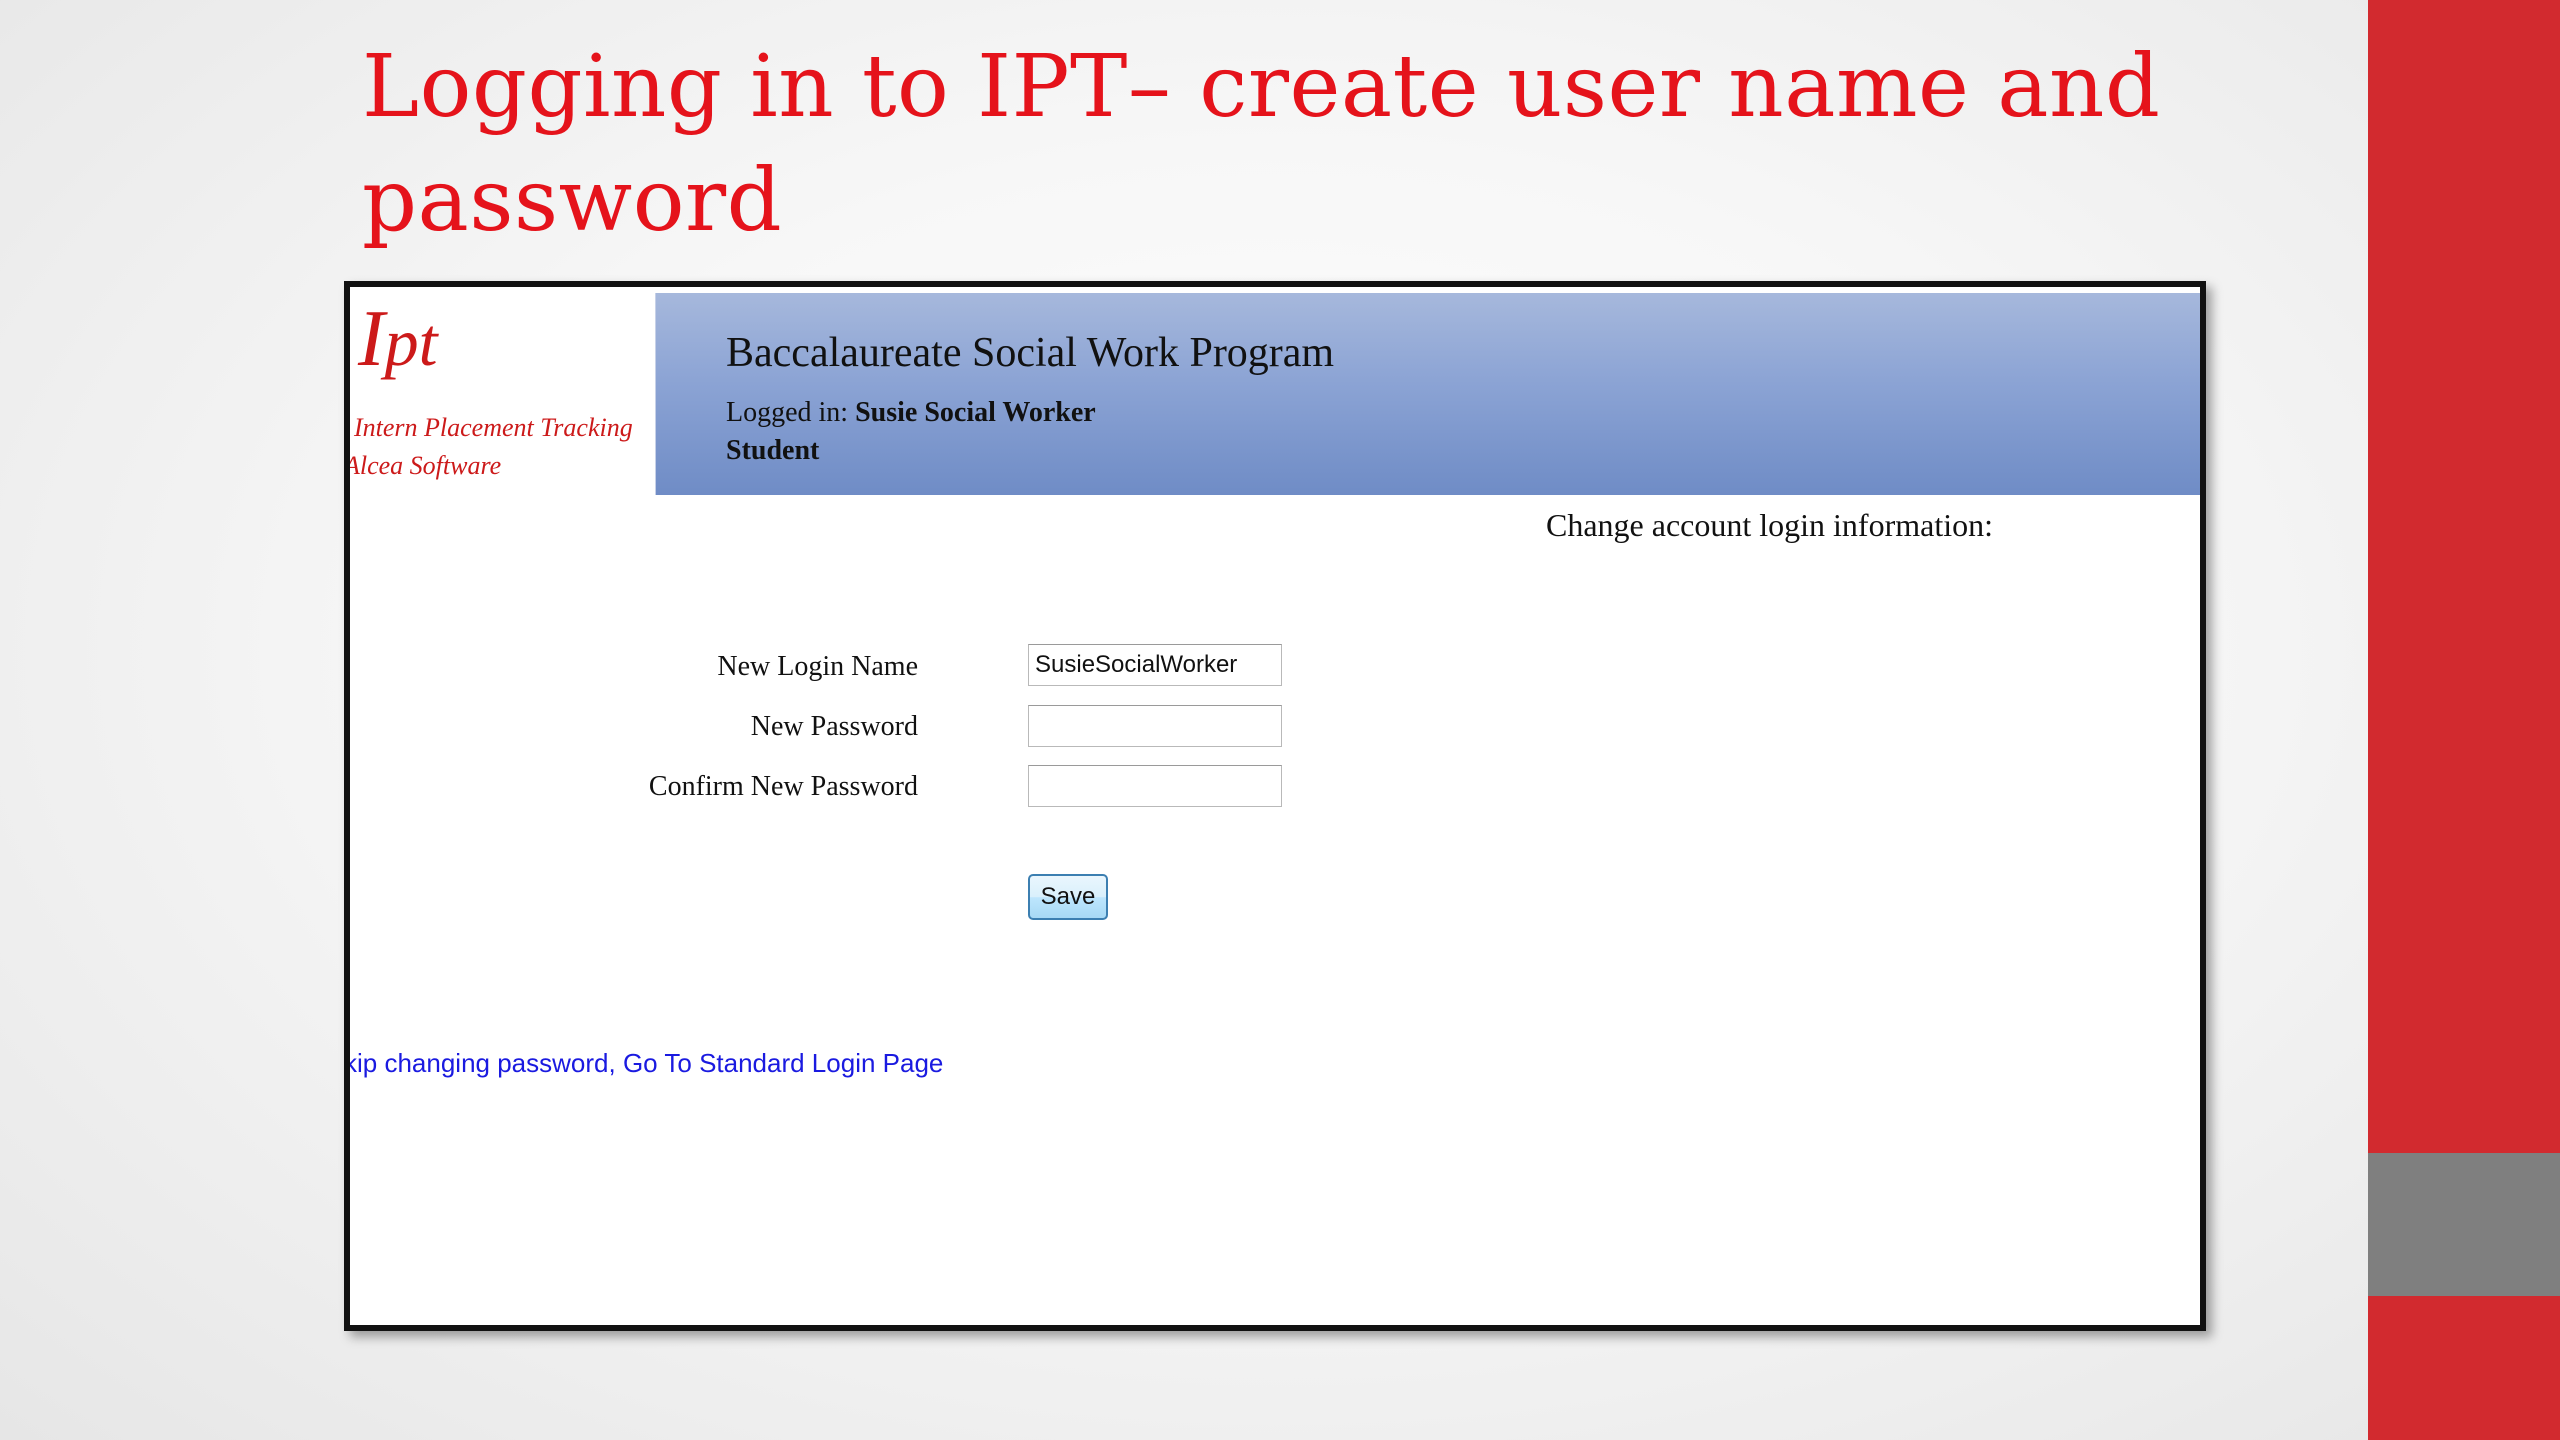  What do you see at coordinates (2464, 1224) in the screenshot?
I see `decorative-band-gray` at bounding box center [2464, 1224].